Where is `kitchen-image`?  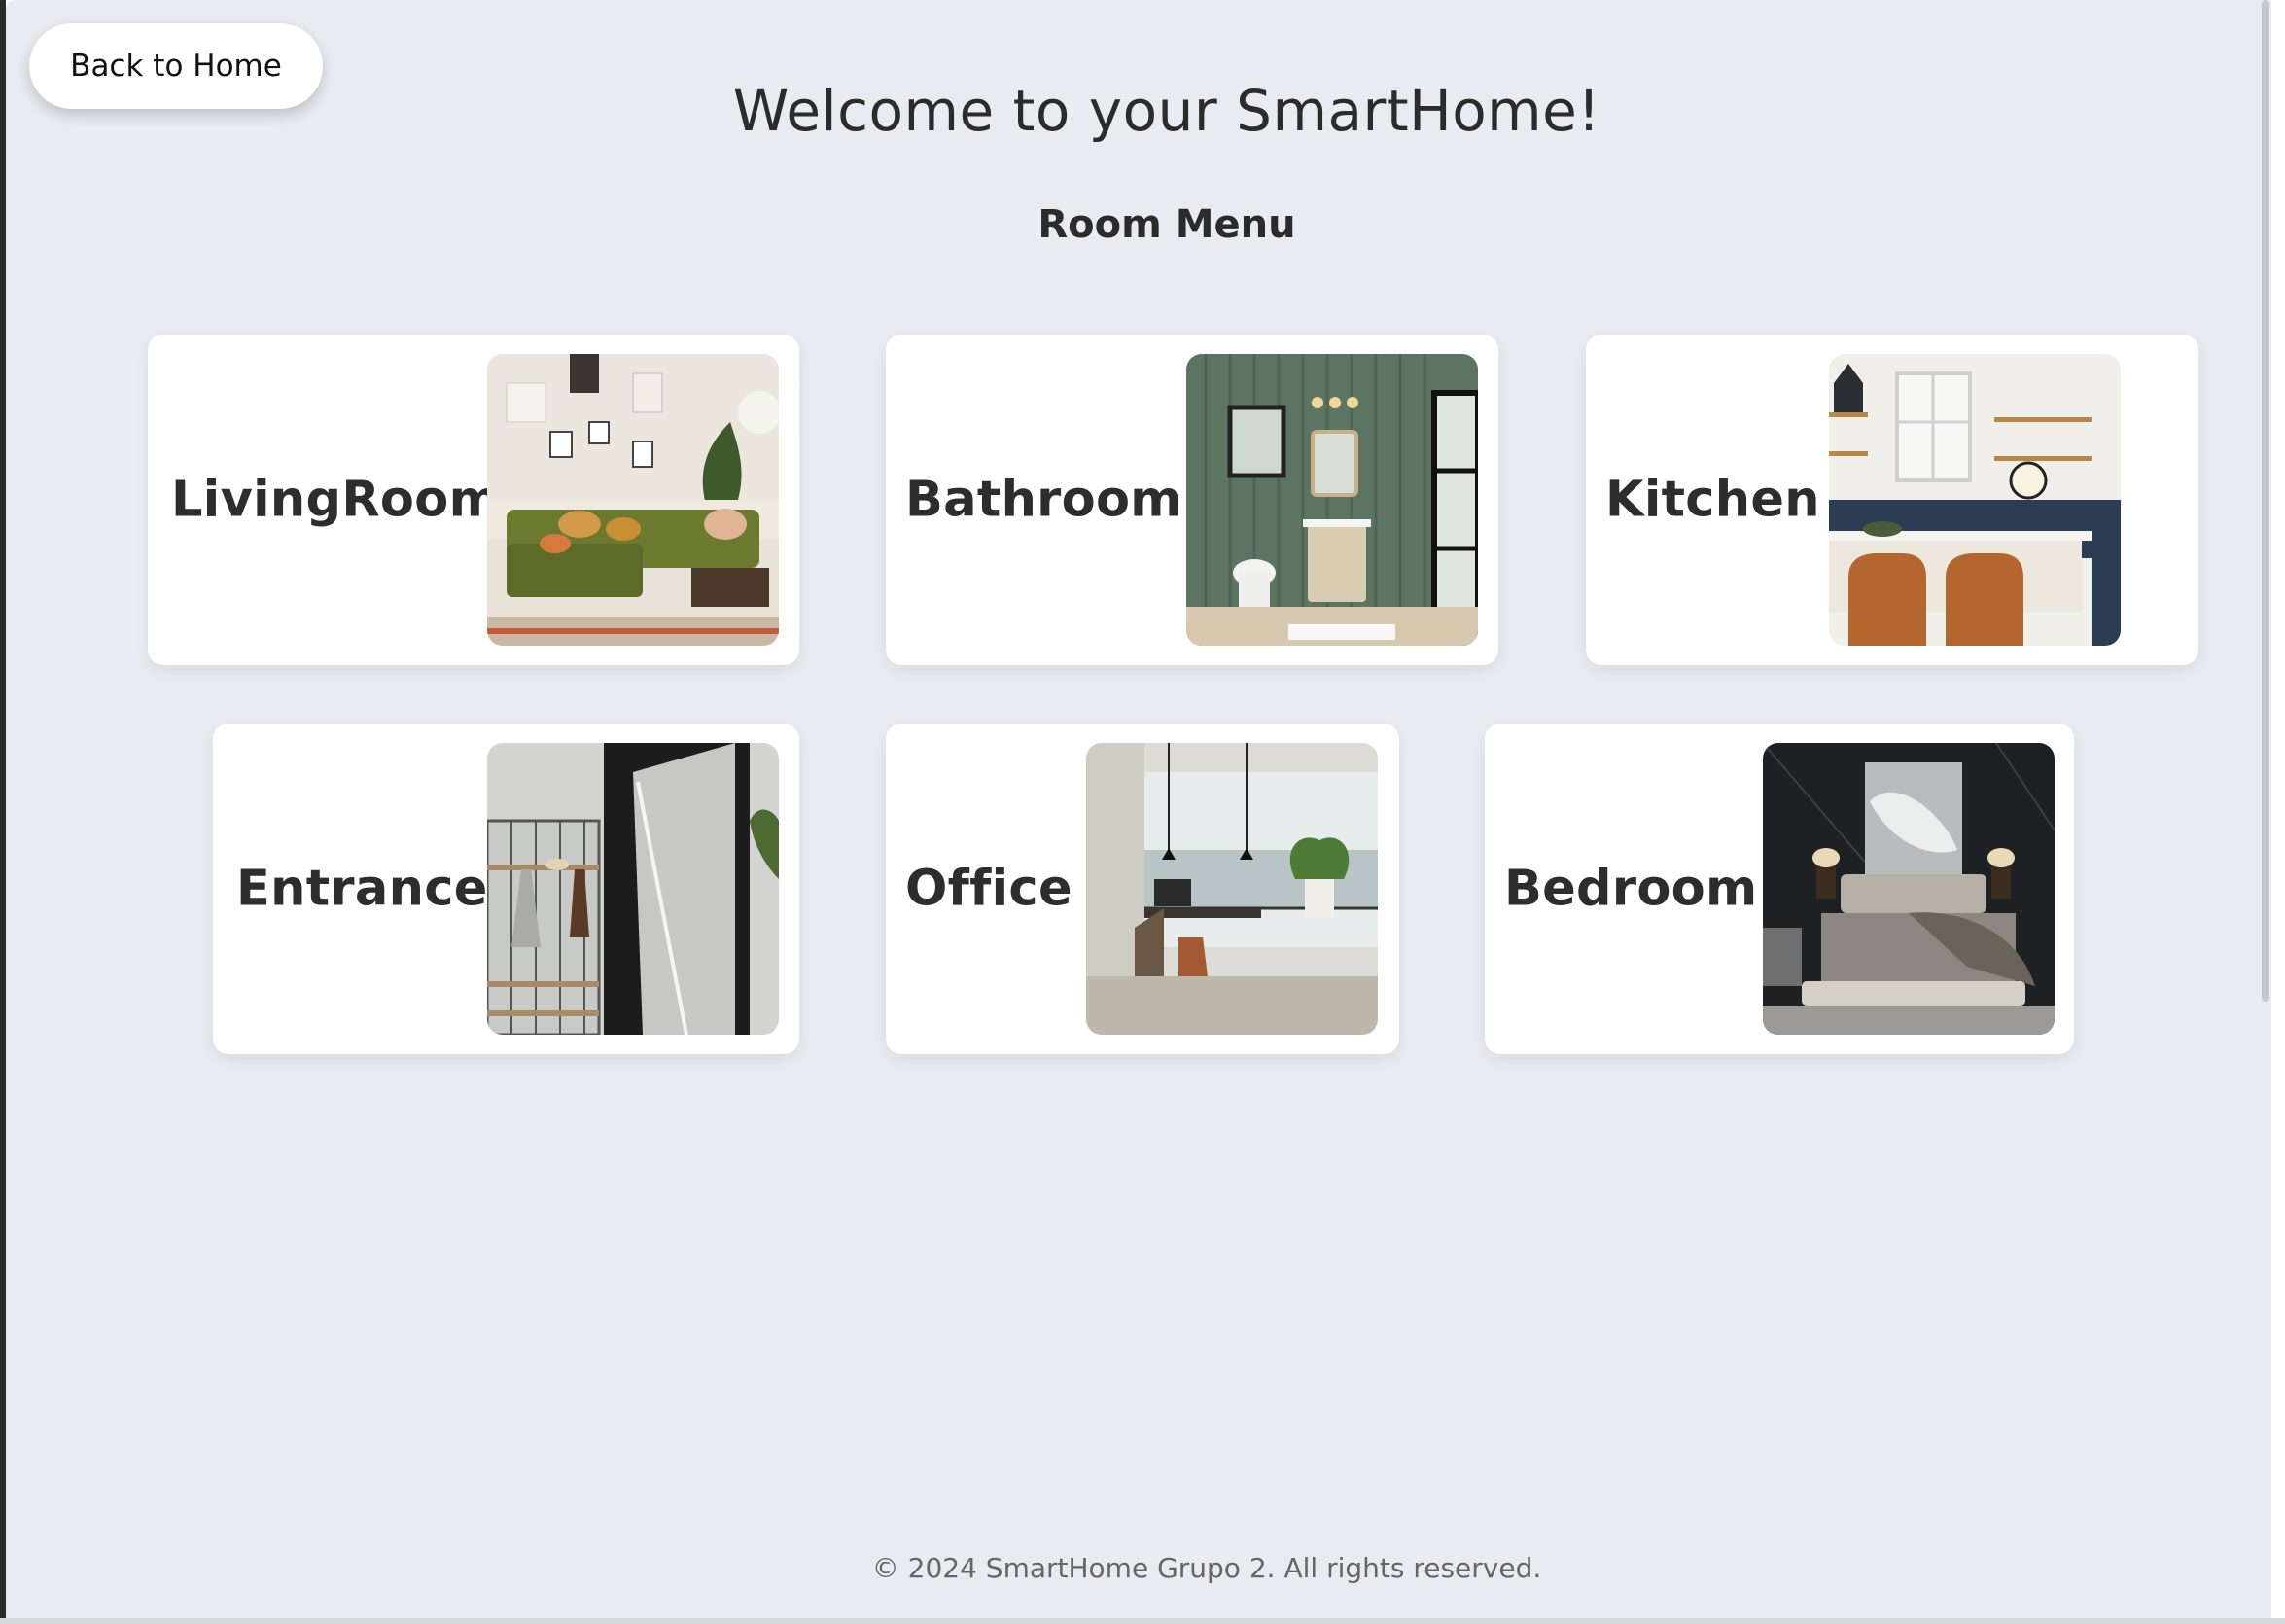
kitchen-image is located at coordinates (1975, 500).